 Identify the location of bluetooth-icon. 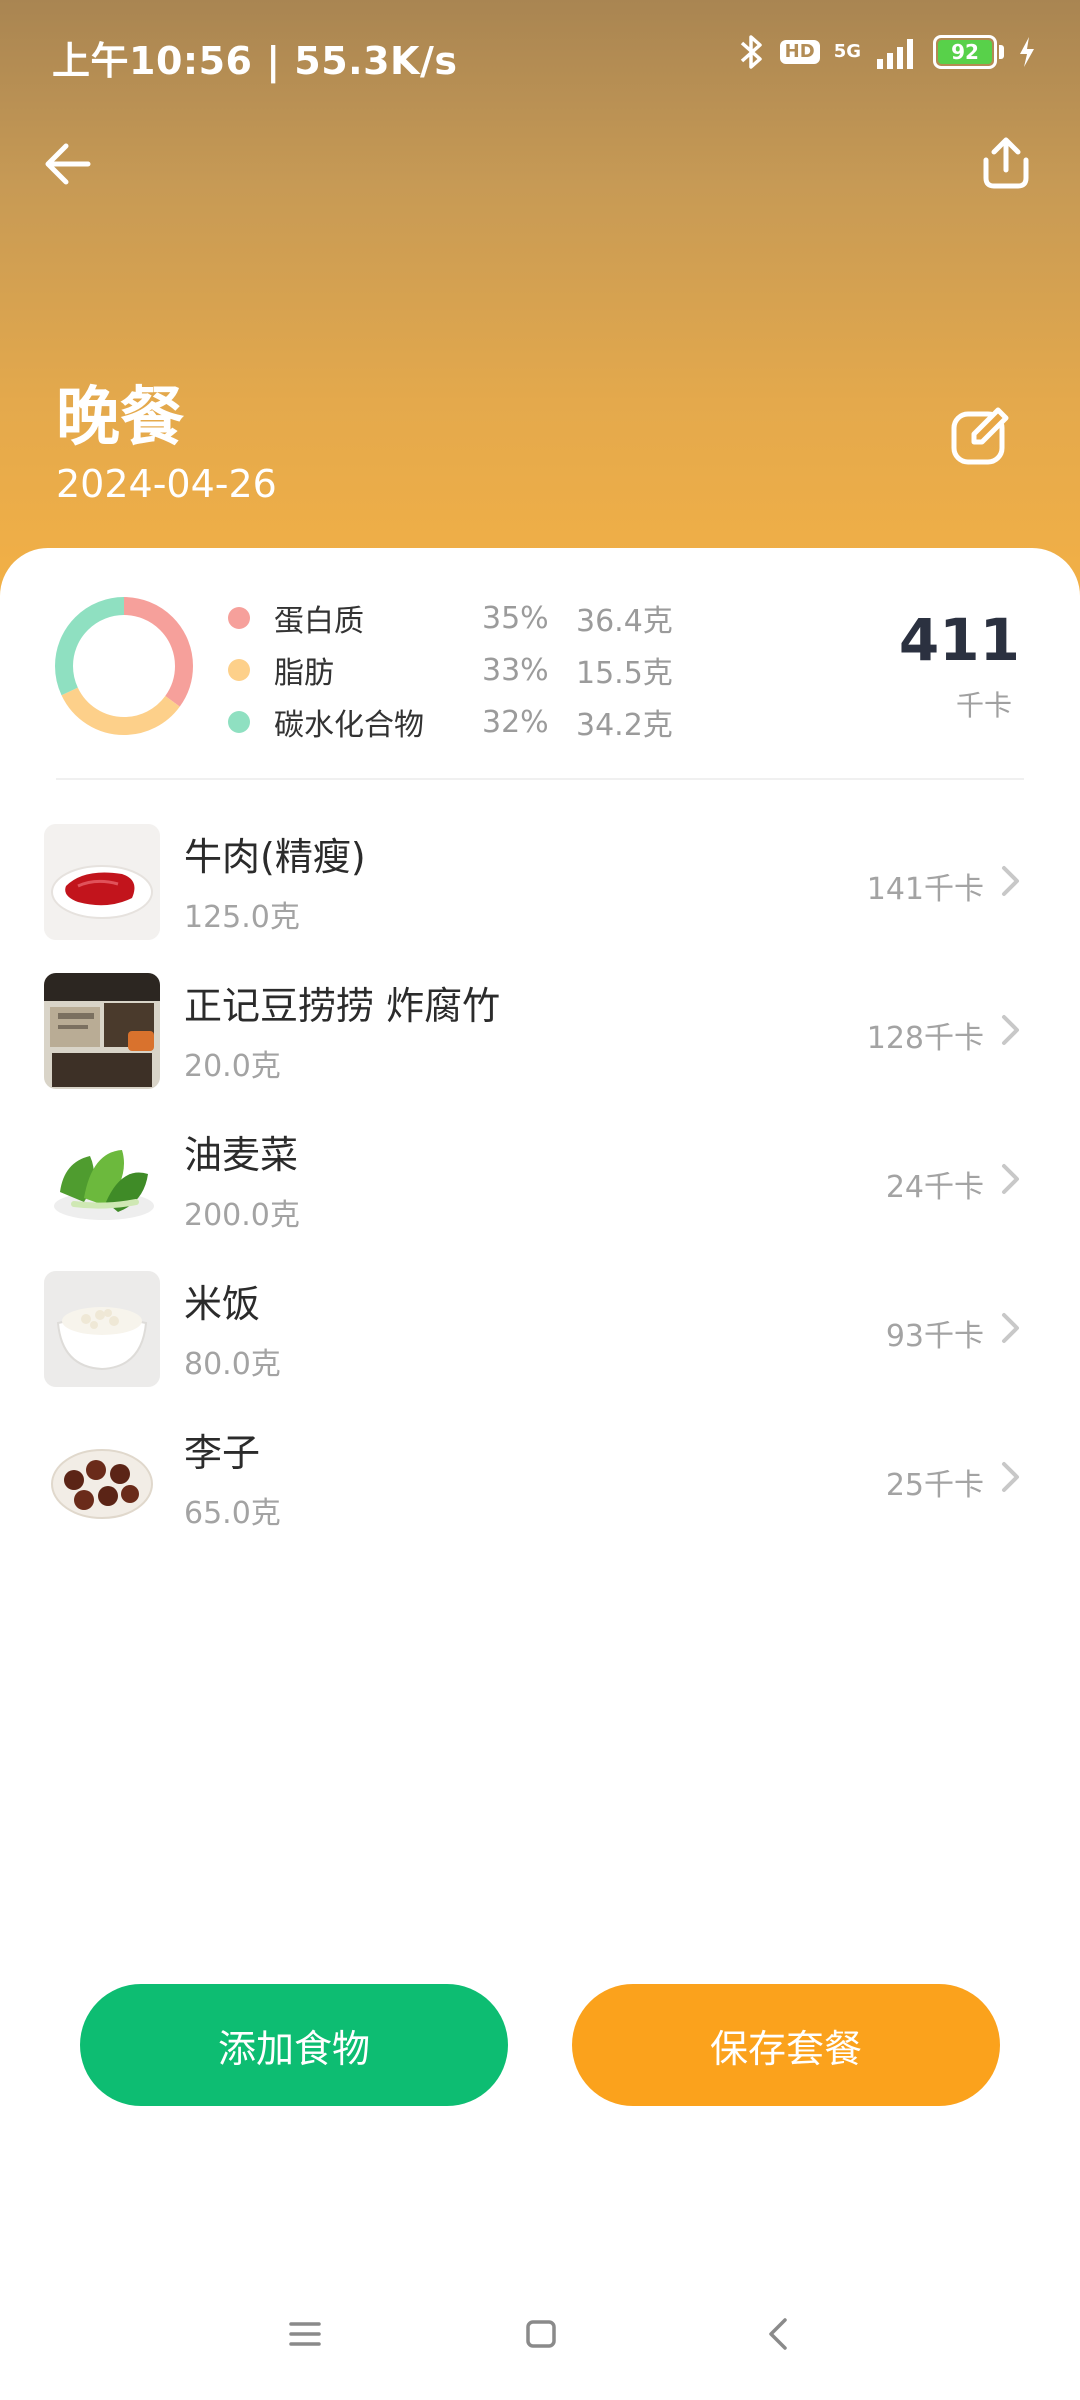
(751, 52).